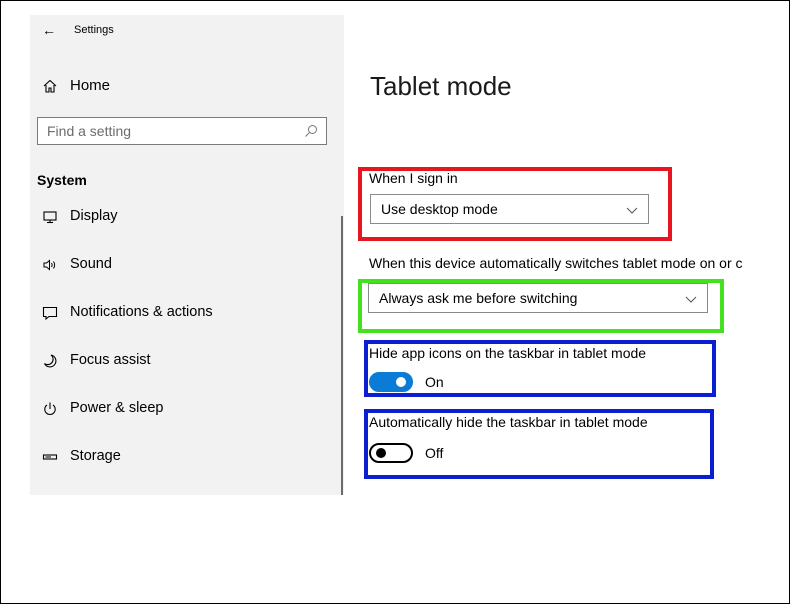 The image size is (790, 604). Describe the element at coordinates (94, 30) in the screenshot. I see `window-title: Settings` at that location.